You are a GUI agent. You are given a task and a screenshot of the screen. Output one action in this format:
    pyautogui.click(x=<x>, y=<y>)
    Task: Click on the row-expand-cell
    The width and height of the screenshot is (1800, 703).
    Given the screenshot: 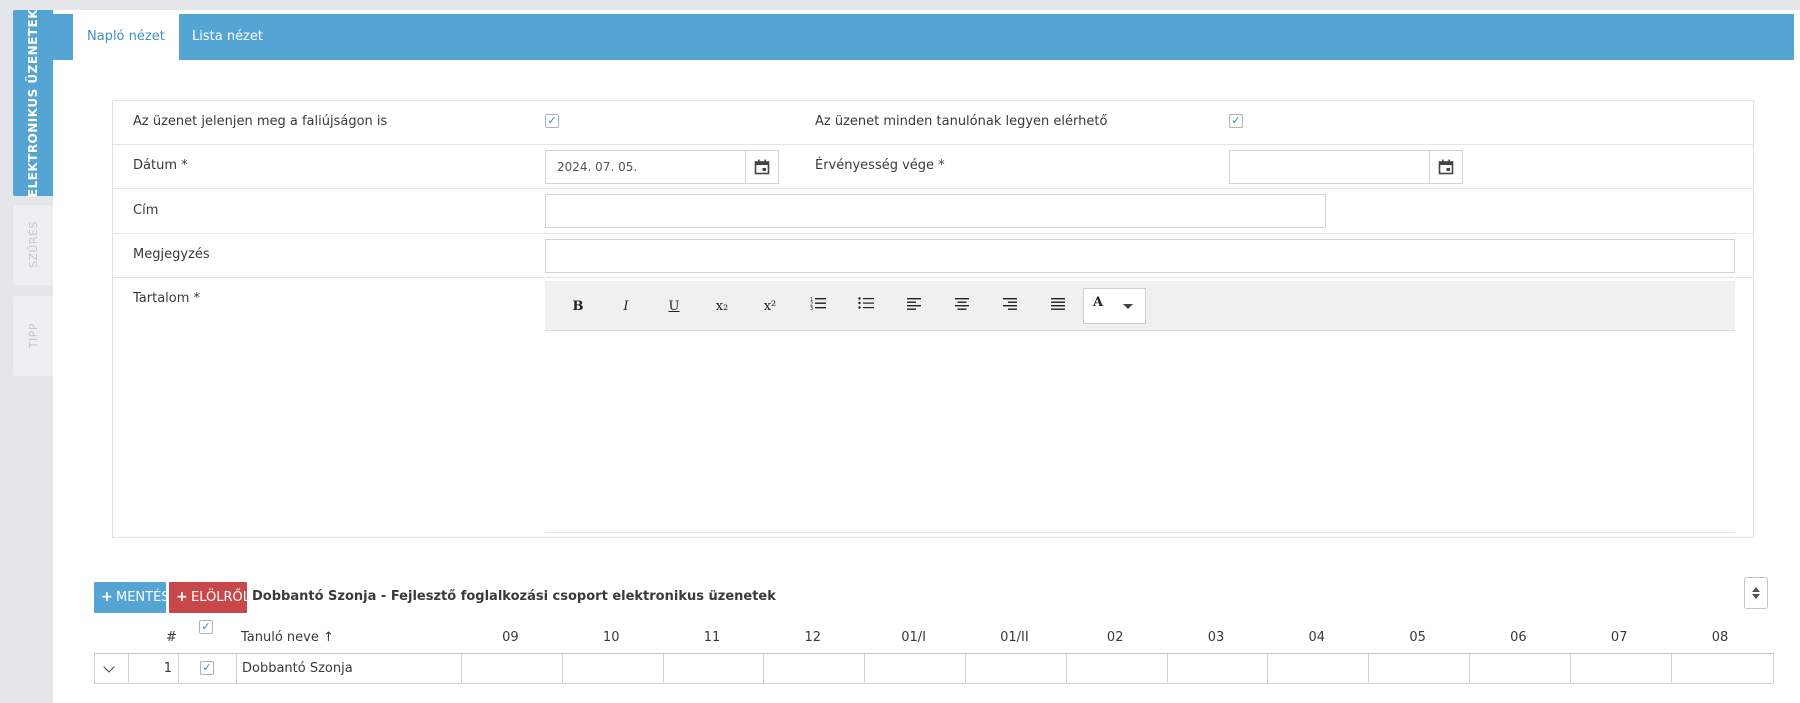 What is the action you would take?
    pyautogui.click(x=111, y=668)
    